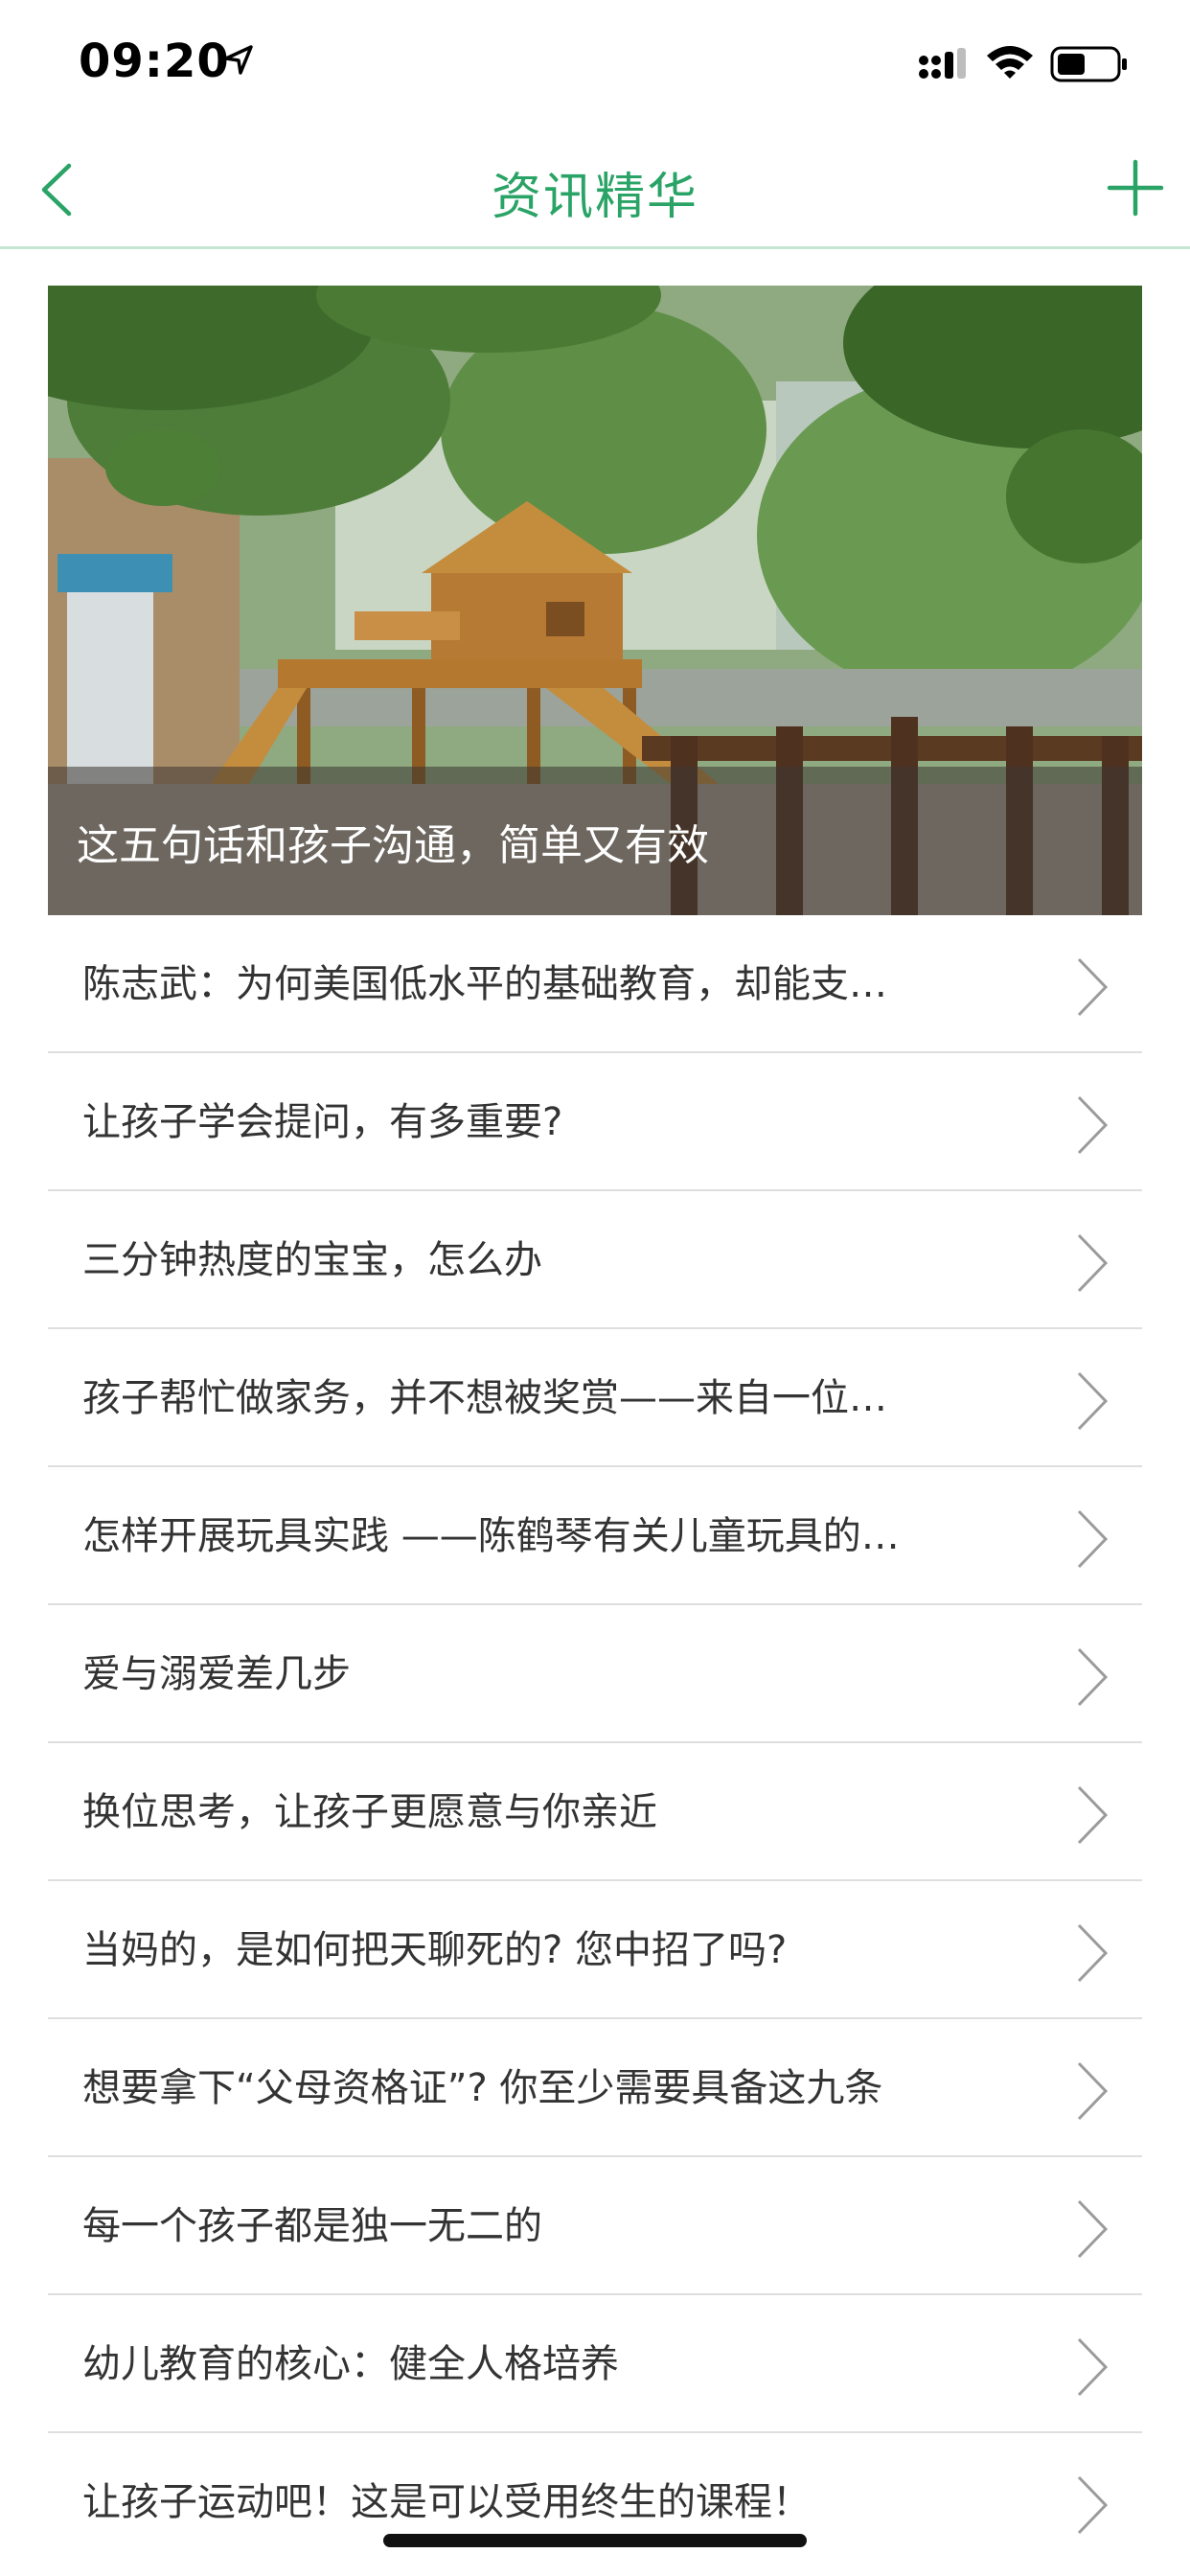 The width and height of the screenshot is (1190, 2576). Describe the element at coordinates (595, 2226) in the screenshot. I see `list-item: 每一个孩子都是独一无二的` at that location.